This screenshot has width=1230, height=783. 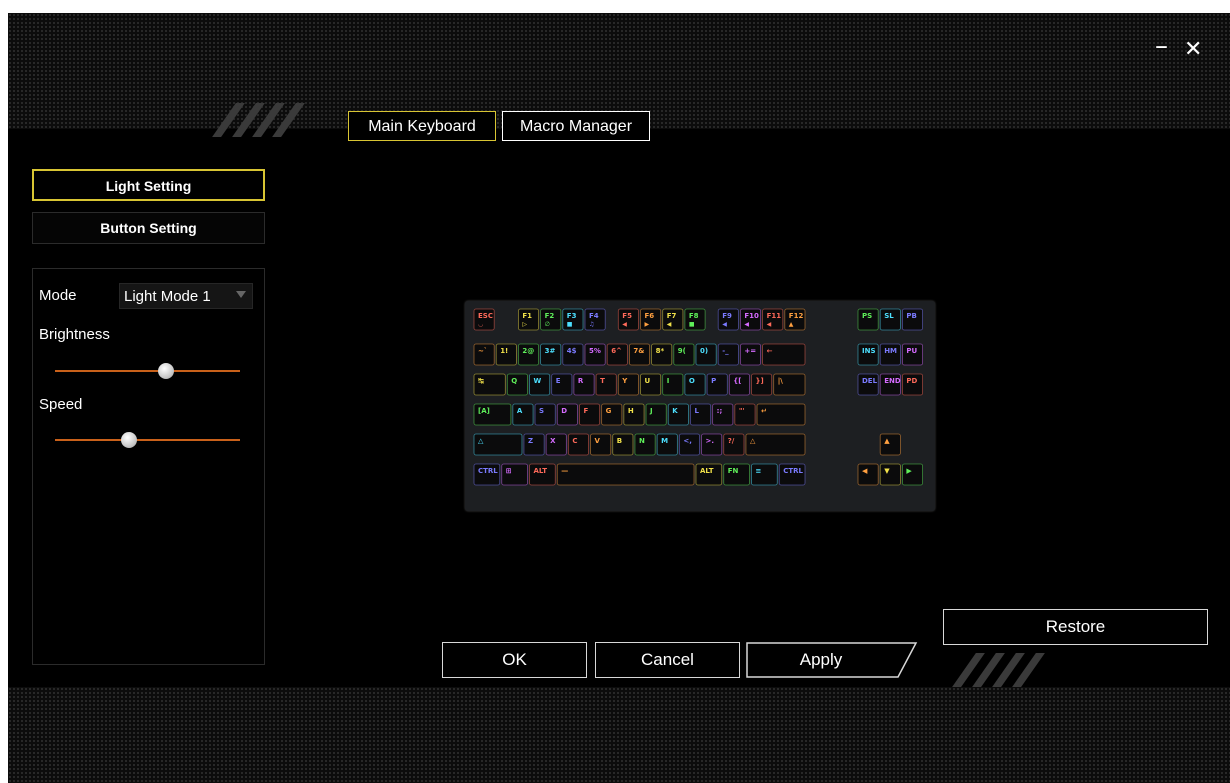 What do you see at coordinates (514, 660) in the screenshot?
I see `ok-button: OK` at bounding box center [514, 660].